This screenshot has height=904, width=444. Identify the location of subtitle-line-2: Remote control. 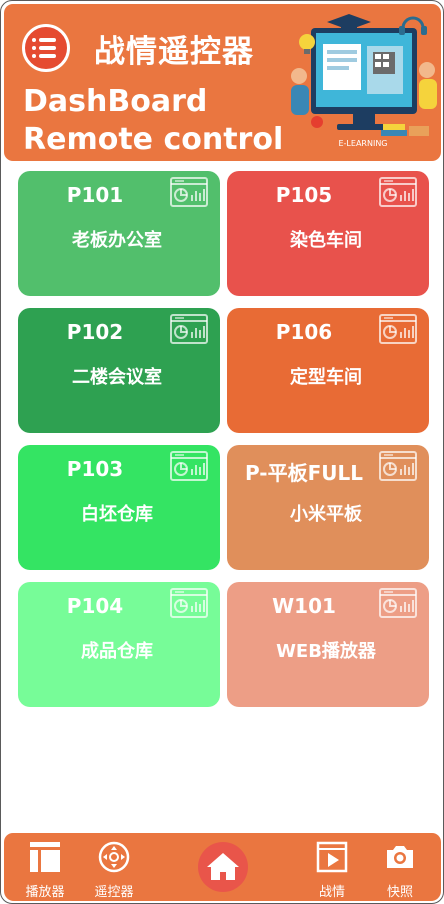
(153, 139).